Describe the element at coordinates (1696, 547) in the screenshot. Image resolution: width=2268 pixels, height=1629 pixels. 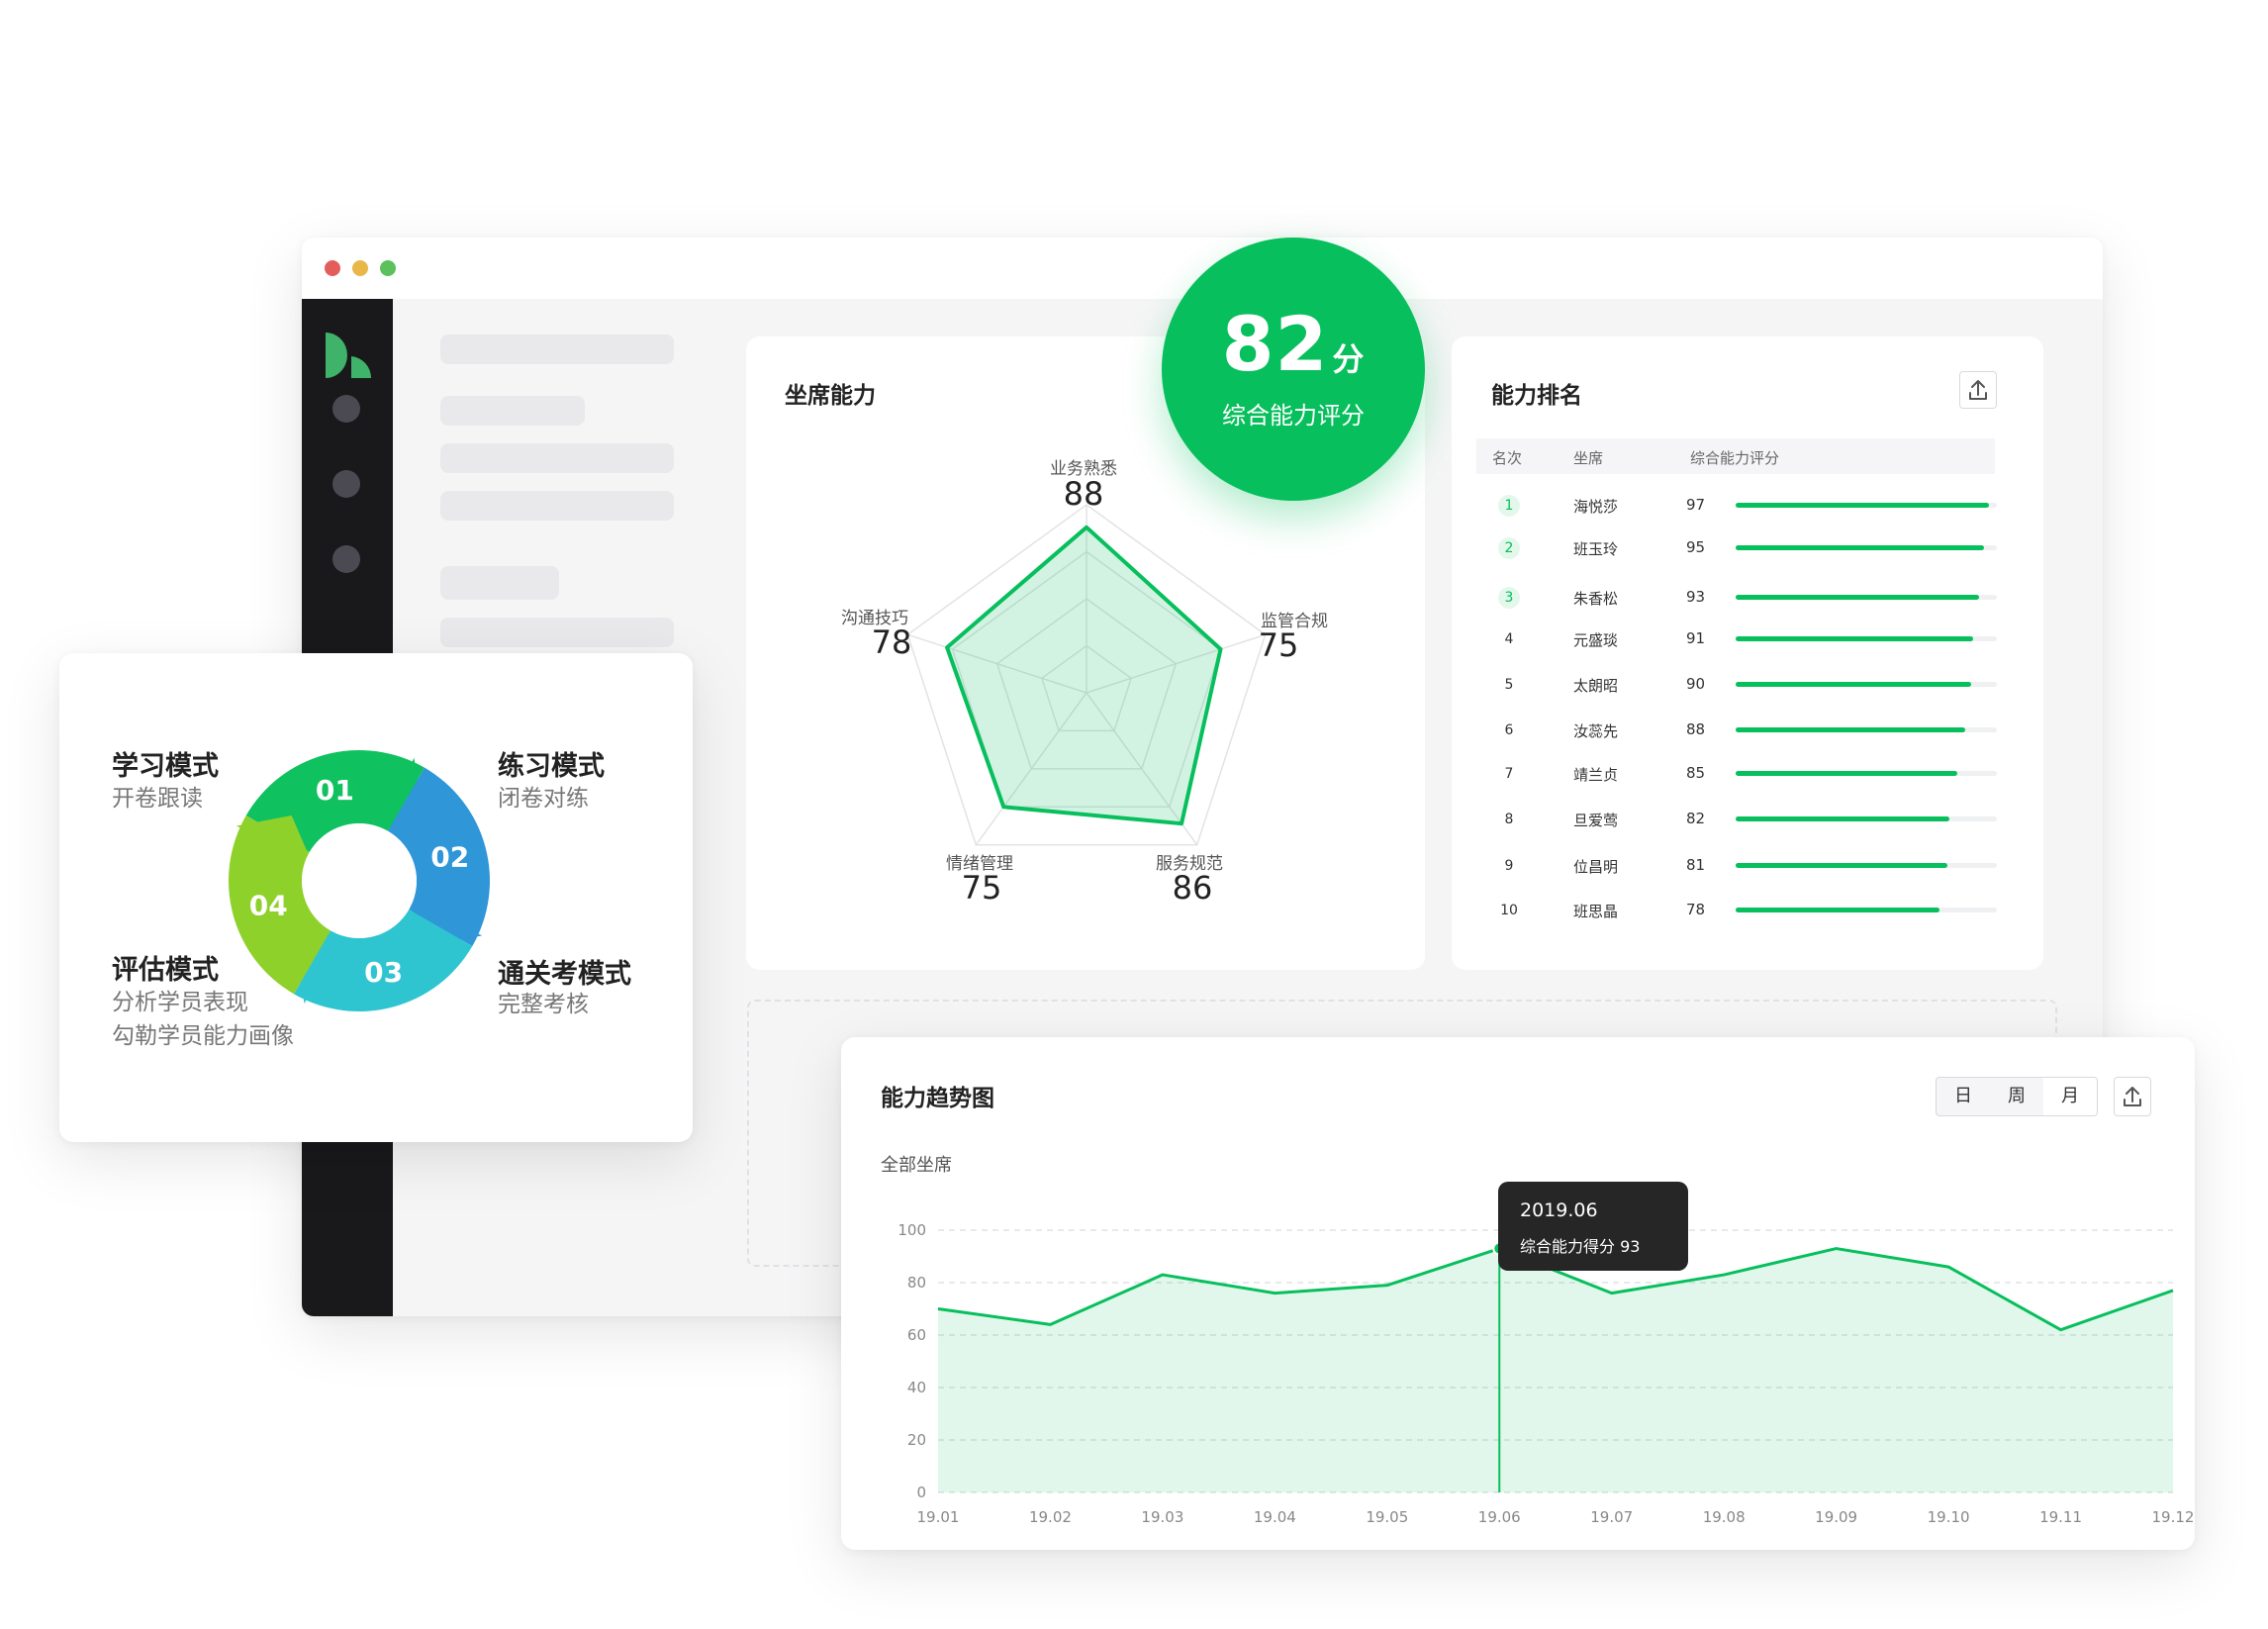
I see `ranking-score: 95` at that location.